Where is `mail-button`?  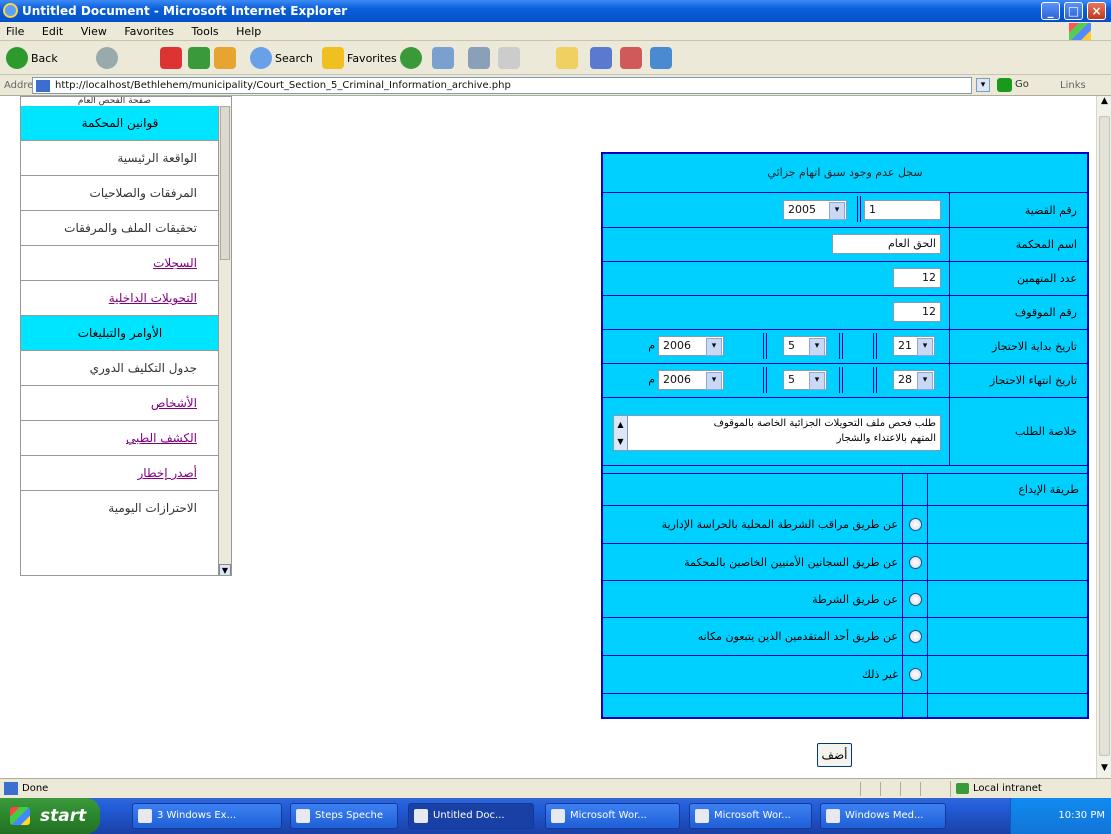
mail-button is located at coordinates (444, 58).